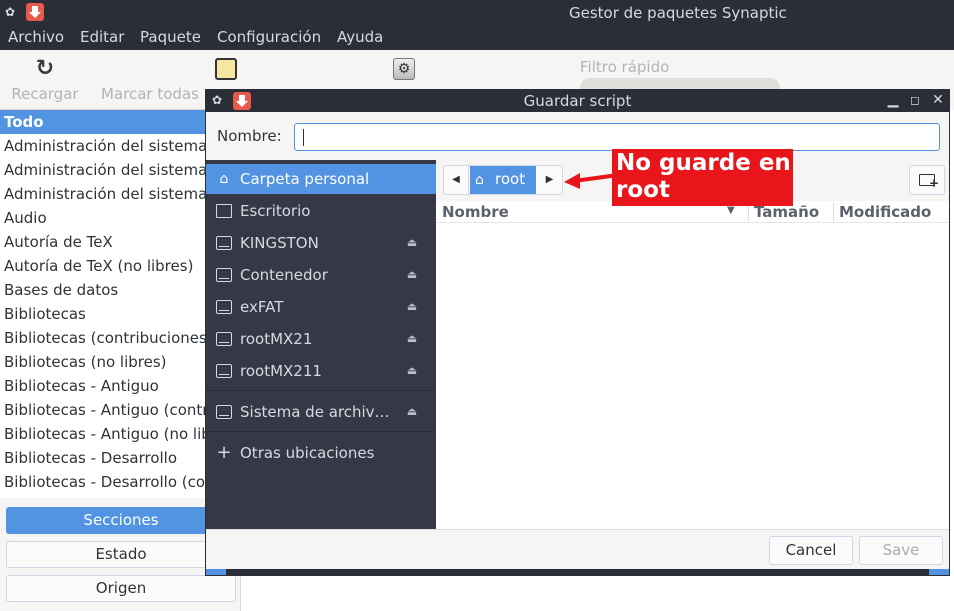 This screenshot has width=954, height=611. I want to click on filename-input, so click(617, 137).